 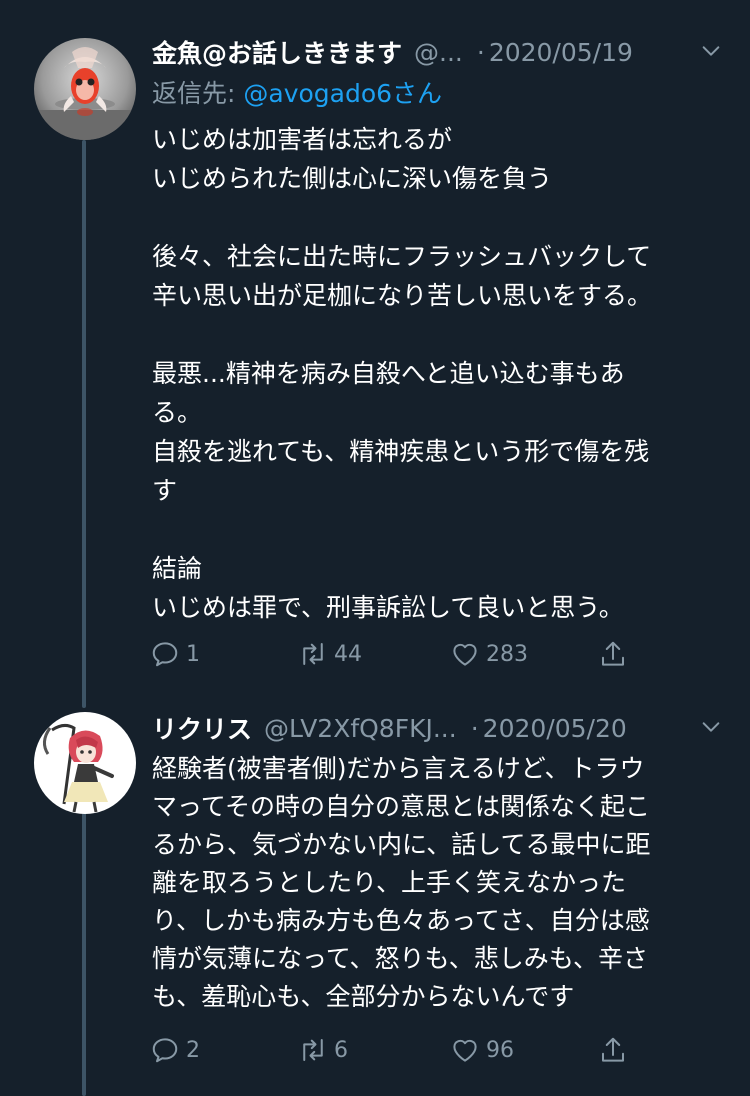 I want to click on avatar-anime-character, so click(x=85, y=763).